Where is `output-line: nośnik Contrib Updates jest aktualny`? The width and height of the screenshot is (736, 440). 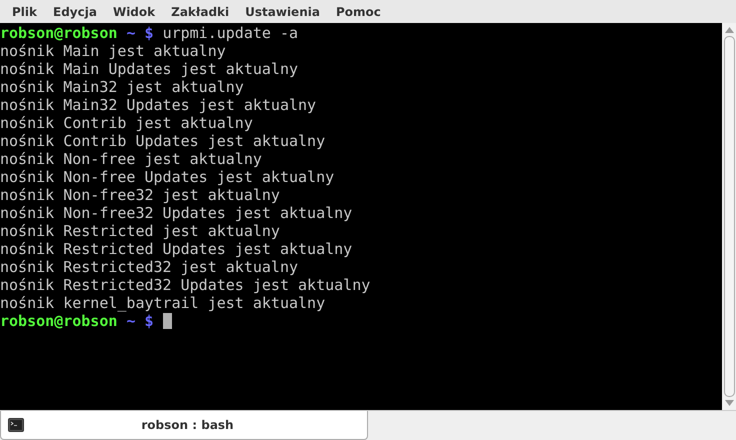 output-line: nośnik Contrib Updates jest aktualny is located at coordinates (163, 141).